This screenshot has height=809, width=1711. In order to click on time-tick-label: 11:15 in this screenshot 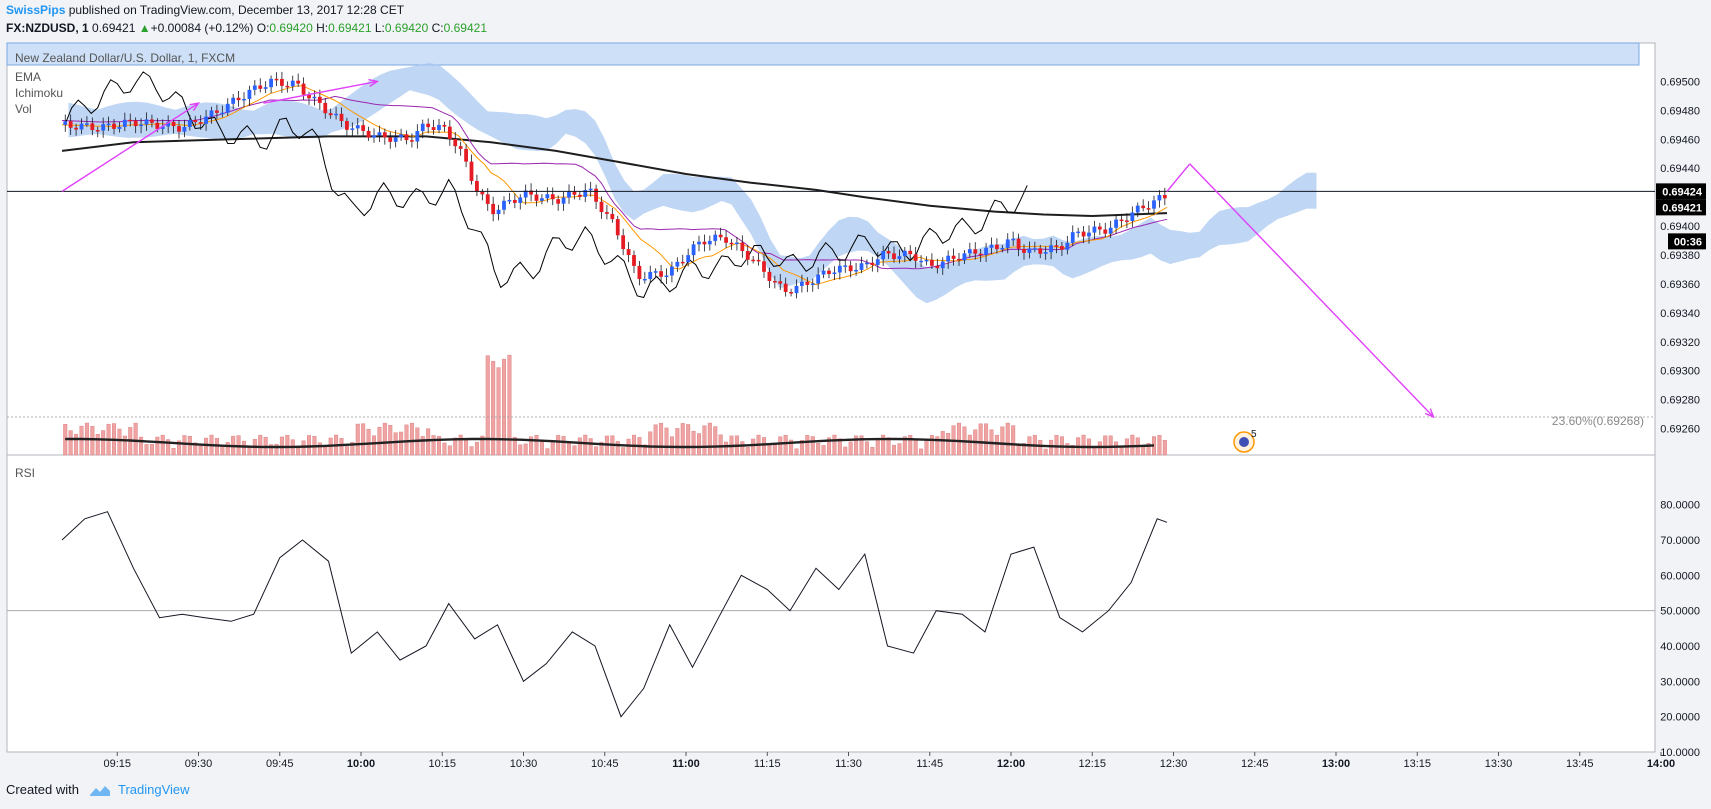, I will do `click(767, 764)`.